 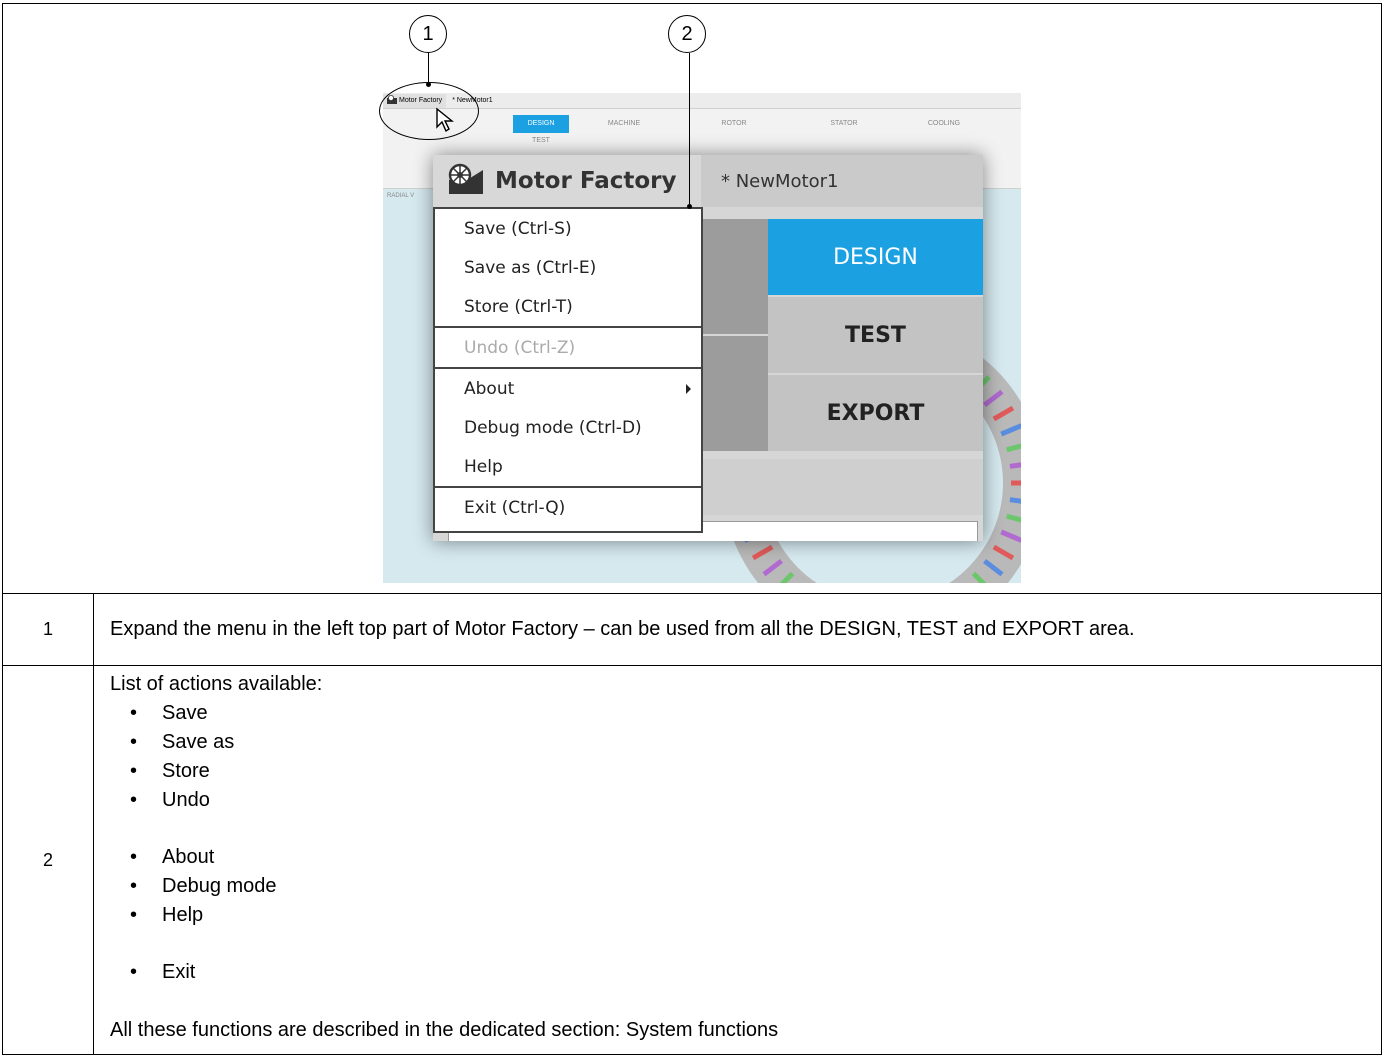 What do you see at coordinates (401, 196) in the screenshot?
I see `ribbon-side-label: RADIAL V` at bounding box center [401, 196].